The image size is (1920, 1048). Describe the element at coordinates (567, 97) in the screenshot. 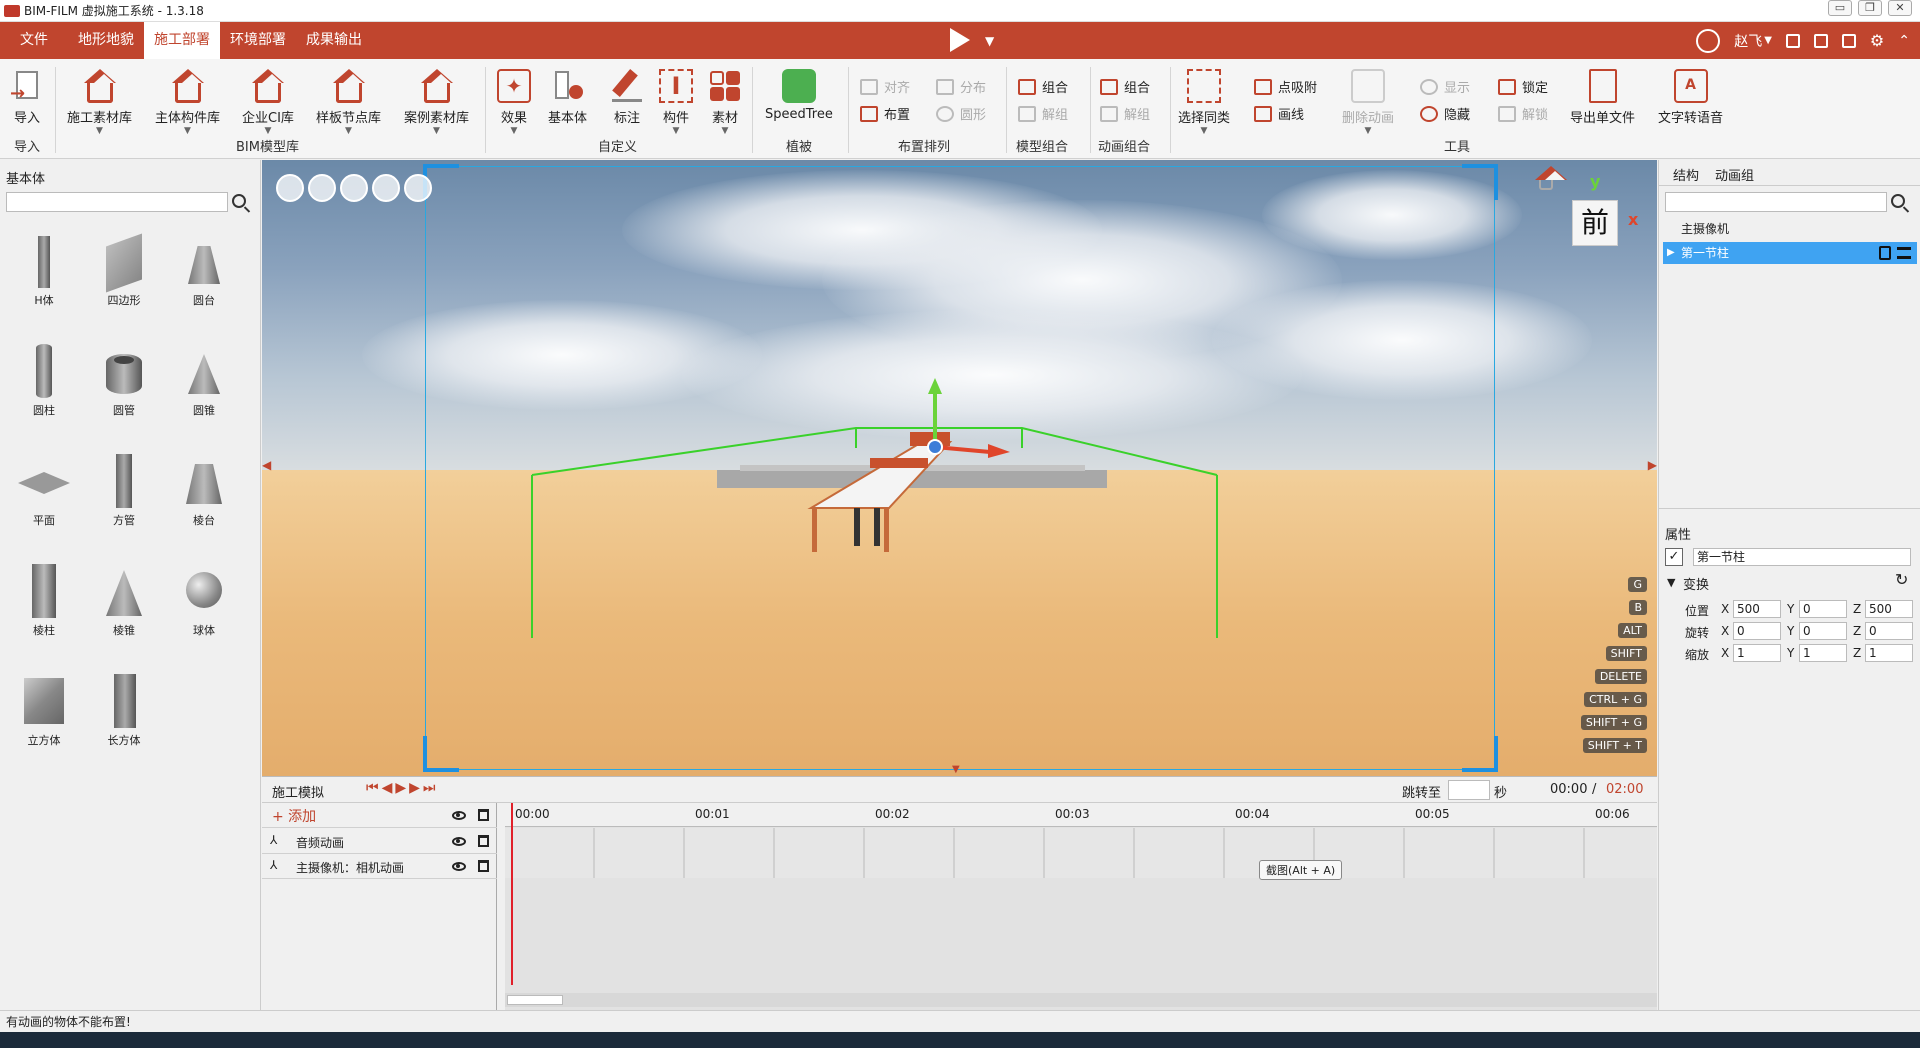

I see `primitive-button: 基本体` at that location.